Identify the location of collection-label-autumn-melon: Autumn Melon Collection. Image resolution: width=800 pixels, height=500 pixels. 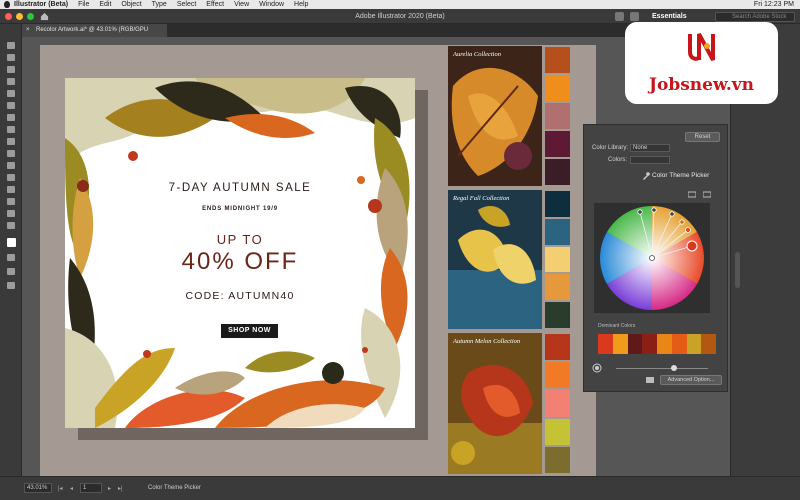
(487, 341).